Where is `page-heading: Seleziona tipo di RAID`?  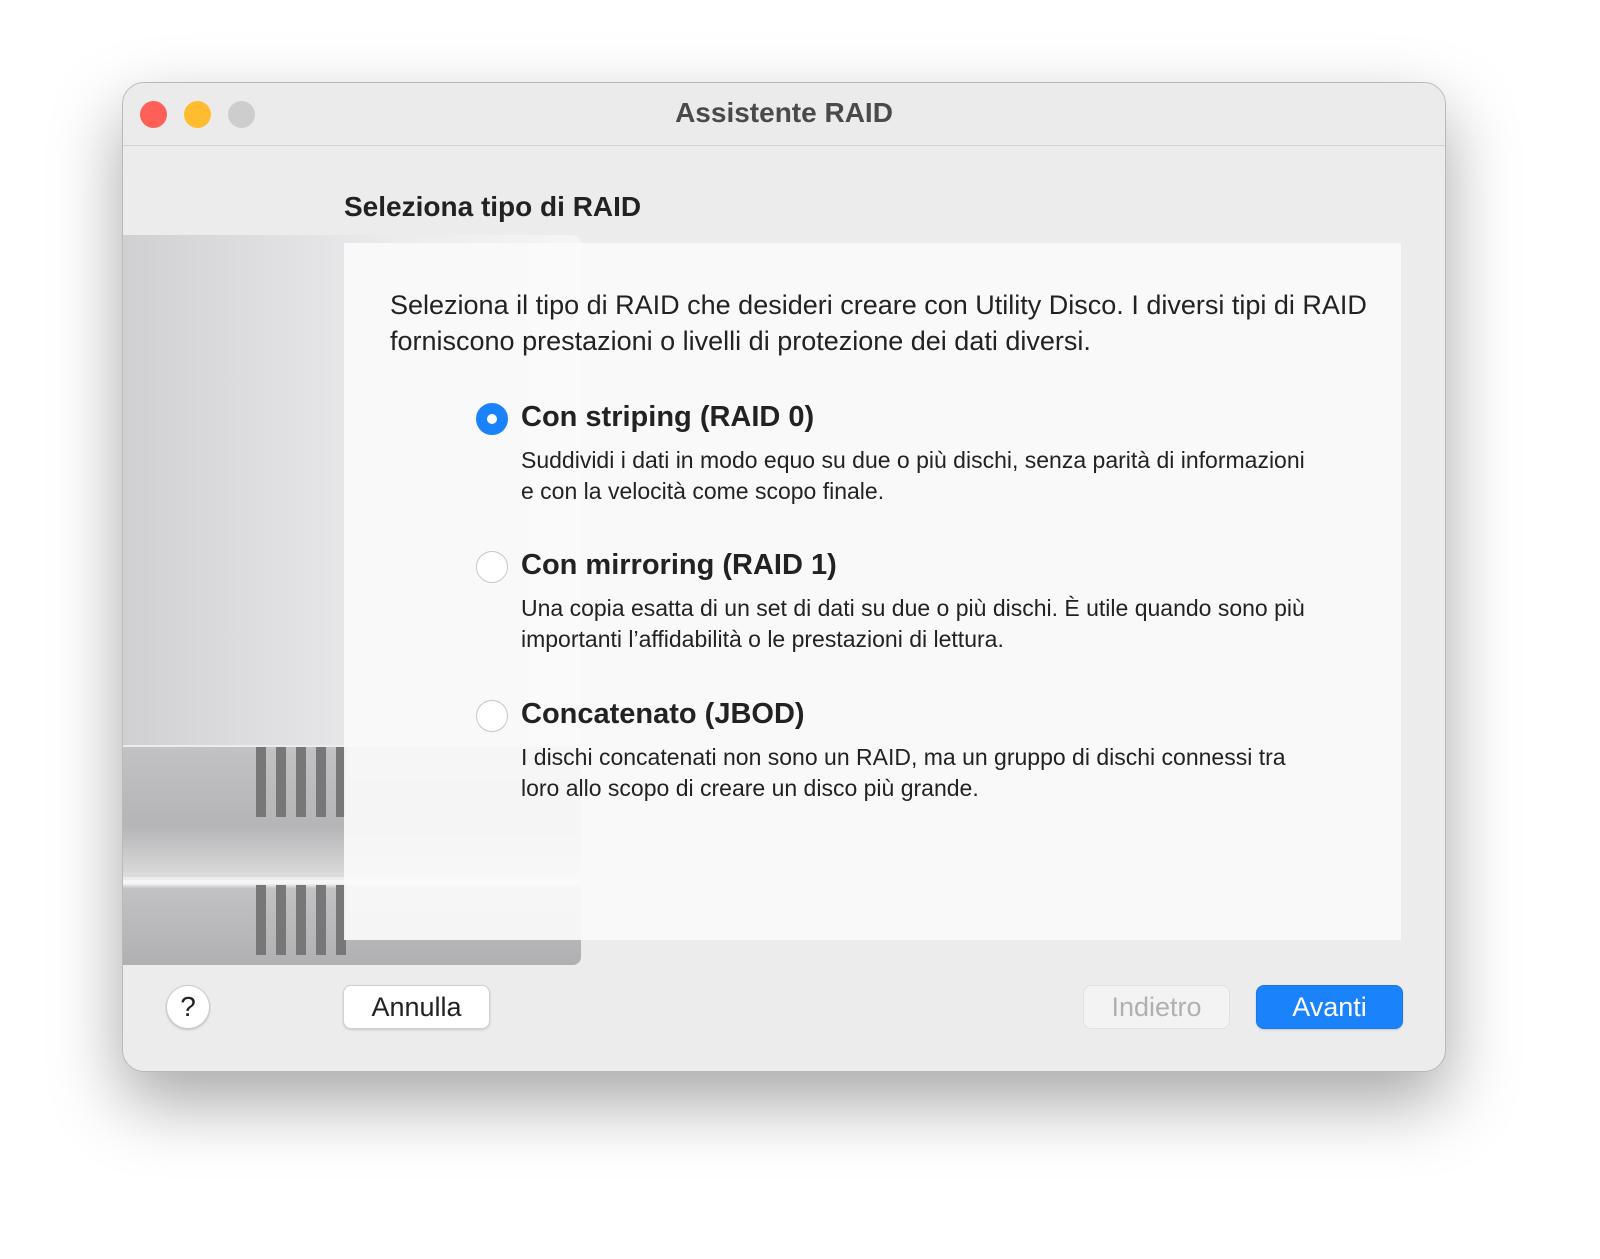
page-heading: Seleziona tipo di RAID is located at coordinates (493, 206).